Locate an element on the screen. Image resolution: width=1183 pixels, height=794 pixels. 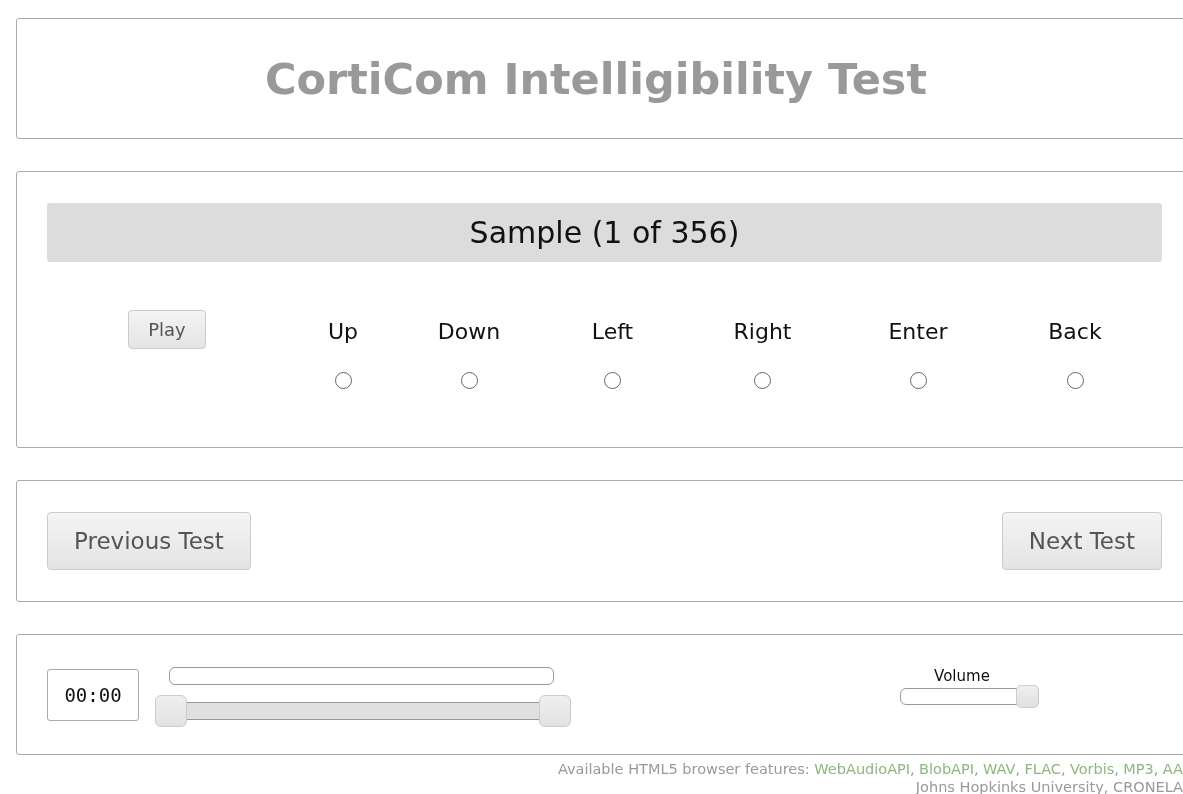
feature-name: Vorbis is located at coordinates (1092, 769).